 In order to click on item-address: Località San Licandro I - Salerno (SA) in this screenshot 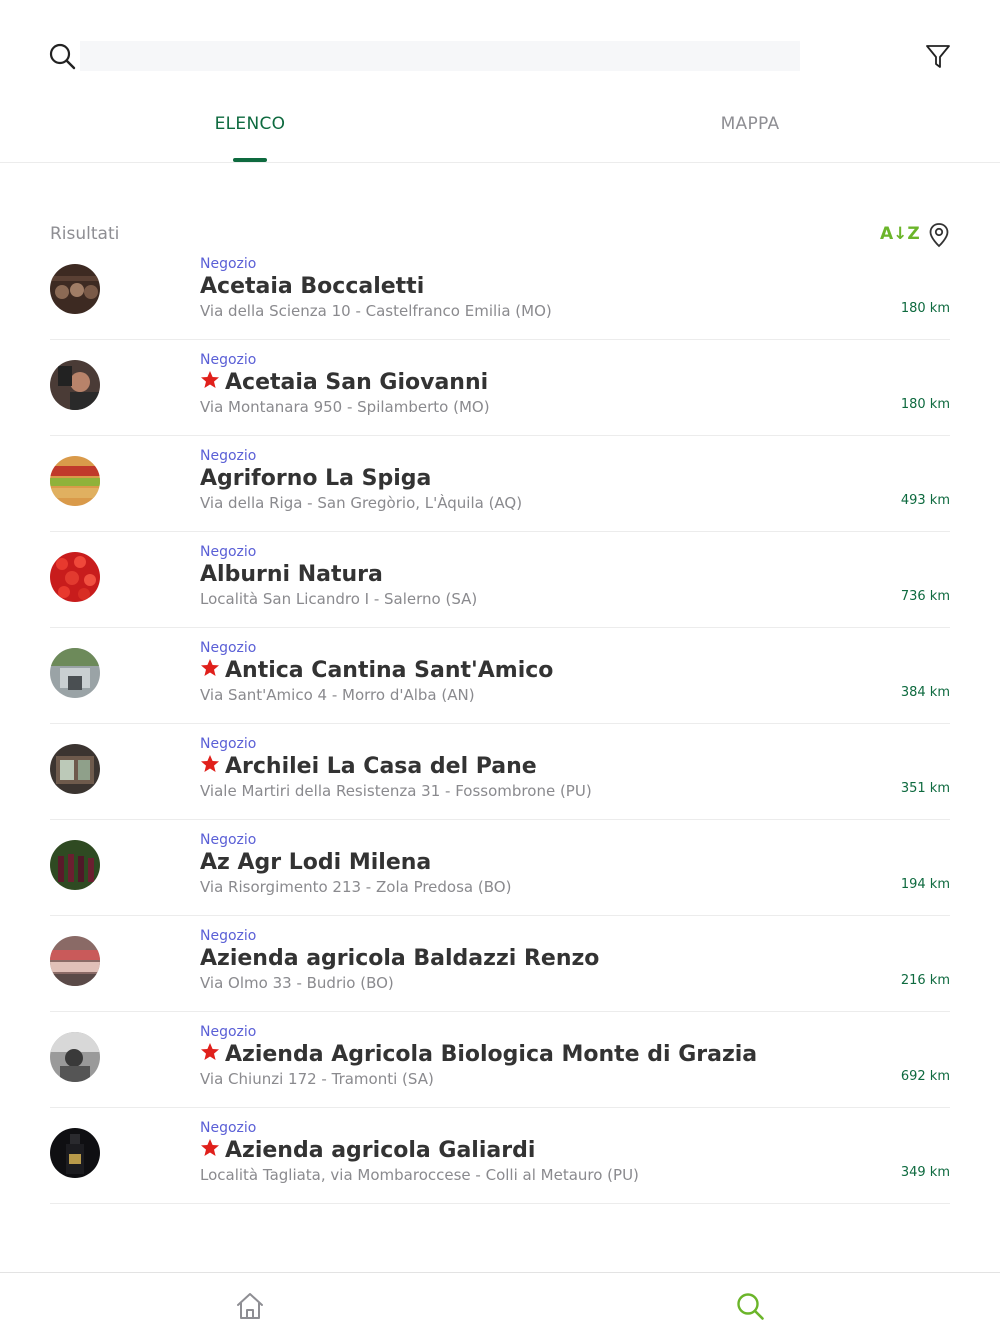, I will do `click(339, 599)`.